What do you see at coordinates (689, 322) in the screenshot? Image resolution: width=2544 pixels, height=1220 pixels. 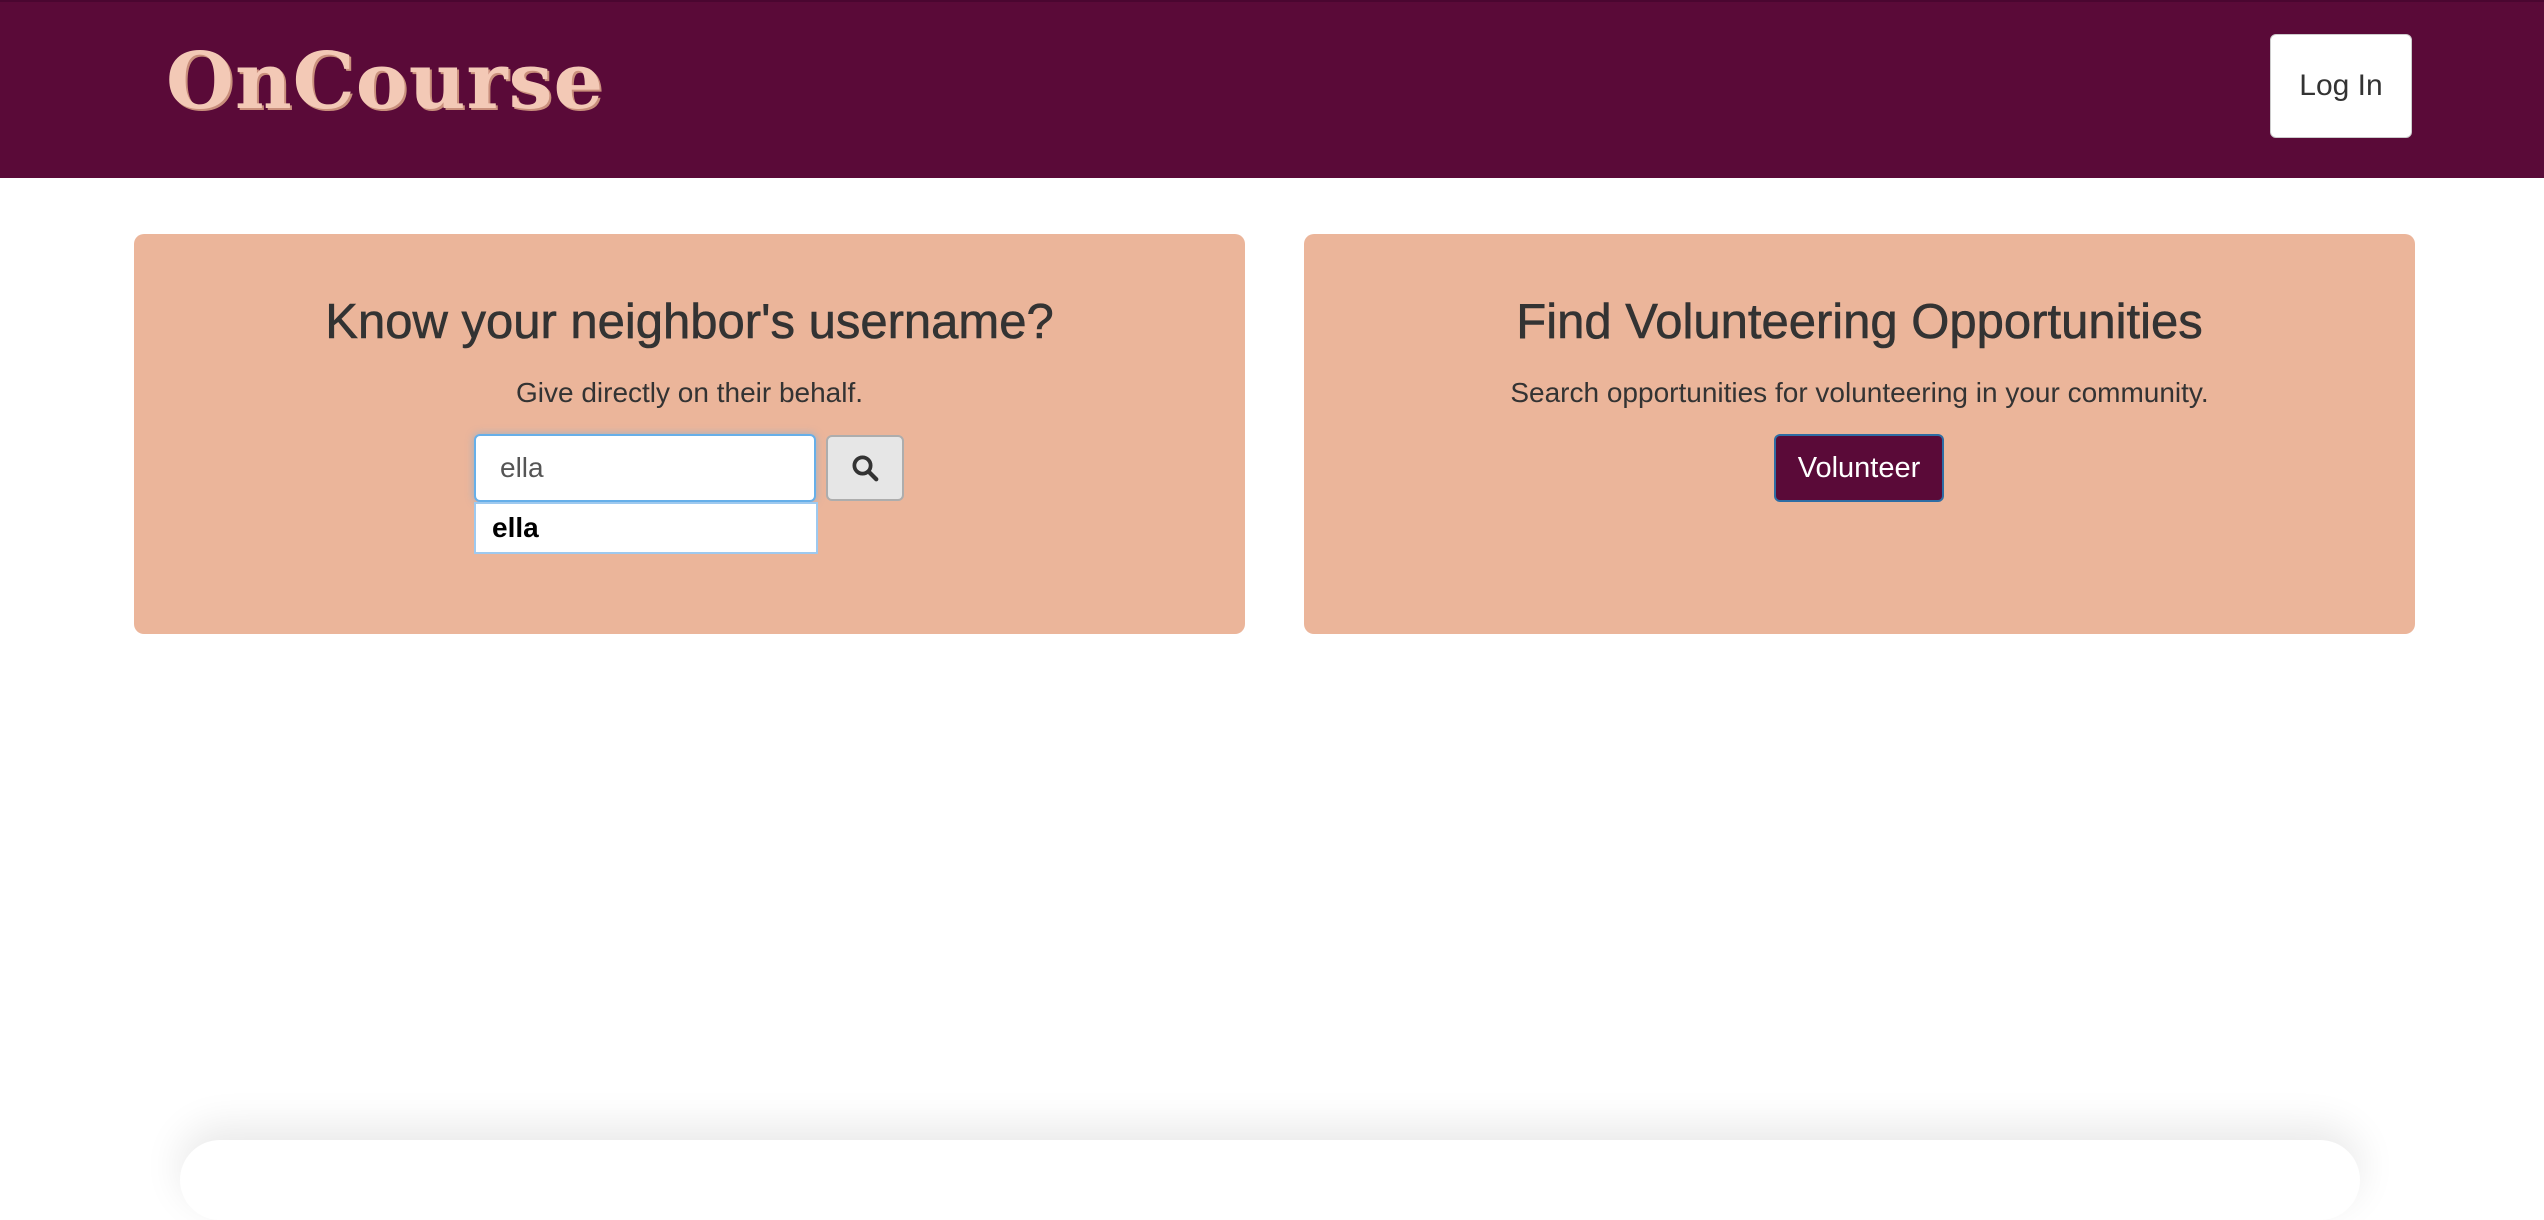 I see `neighbor-card-title: Know your neighbor's username?` at bounding box center [689, 322].